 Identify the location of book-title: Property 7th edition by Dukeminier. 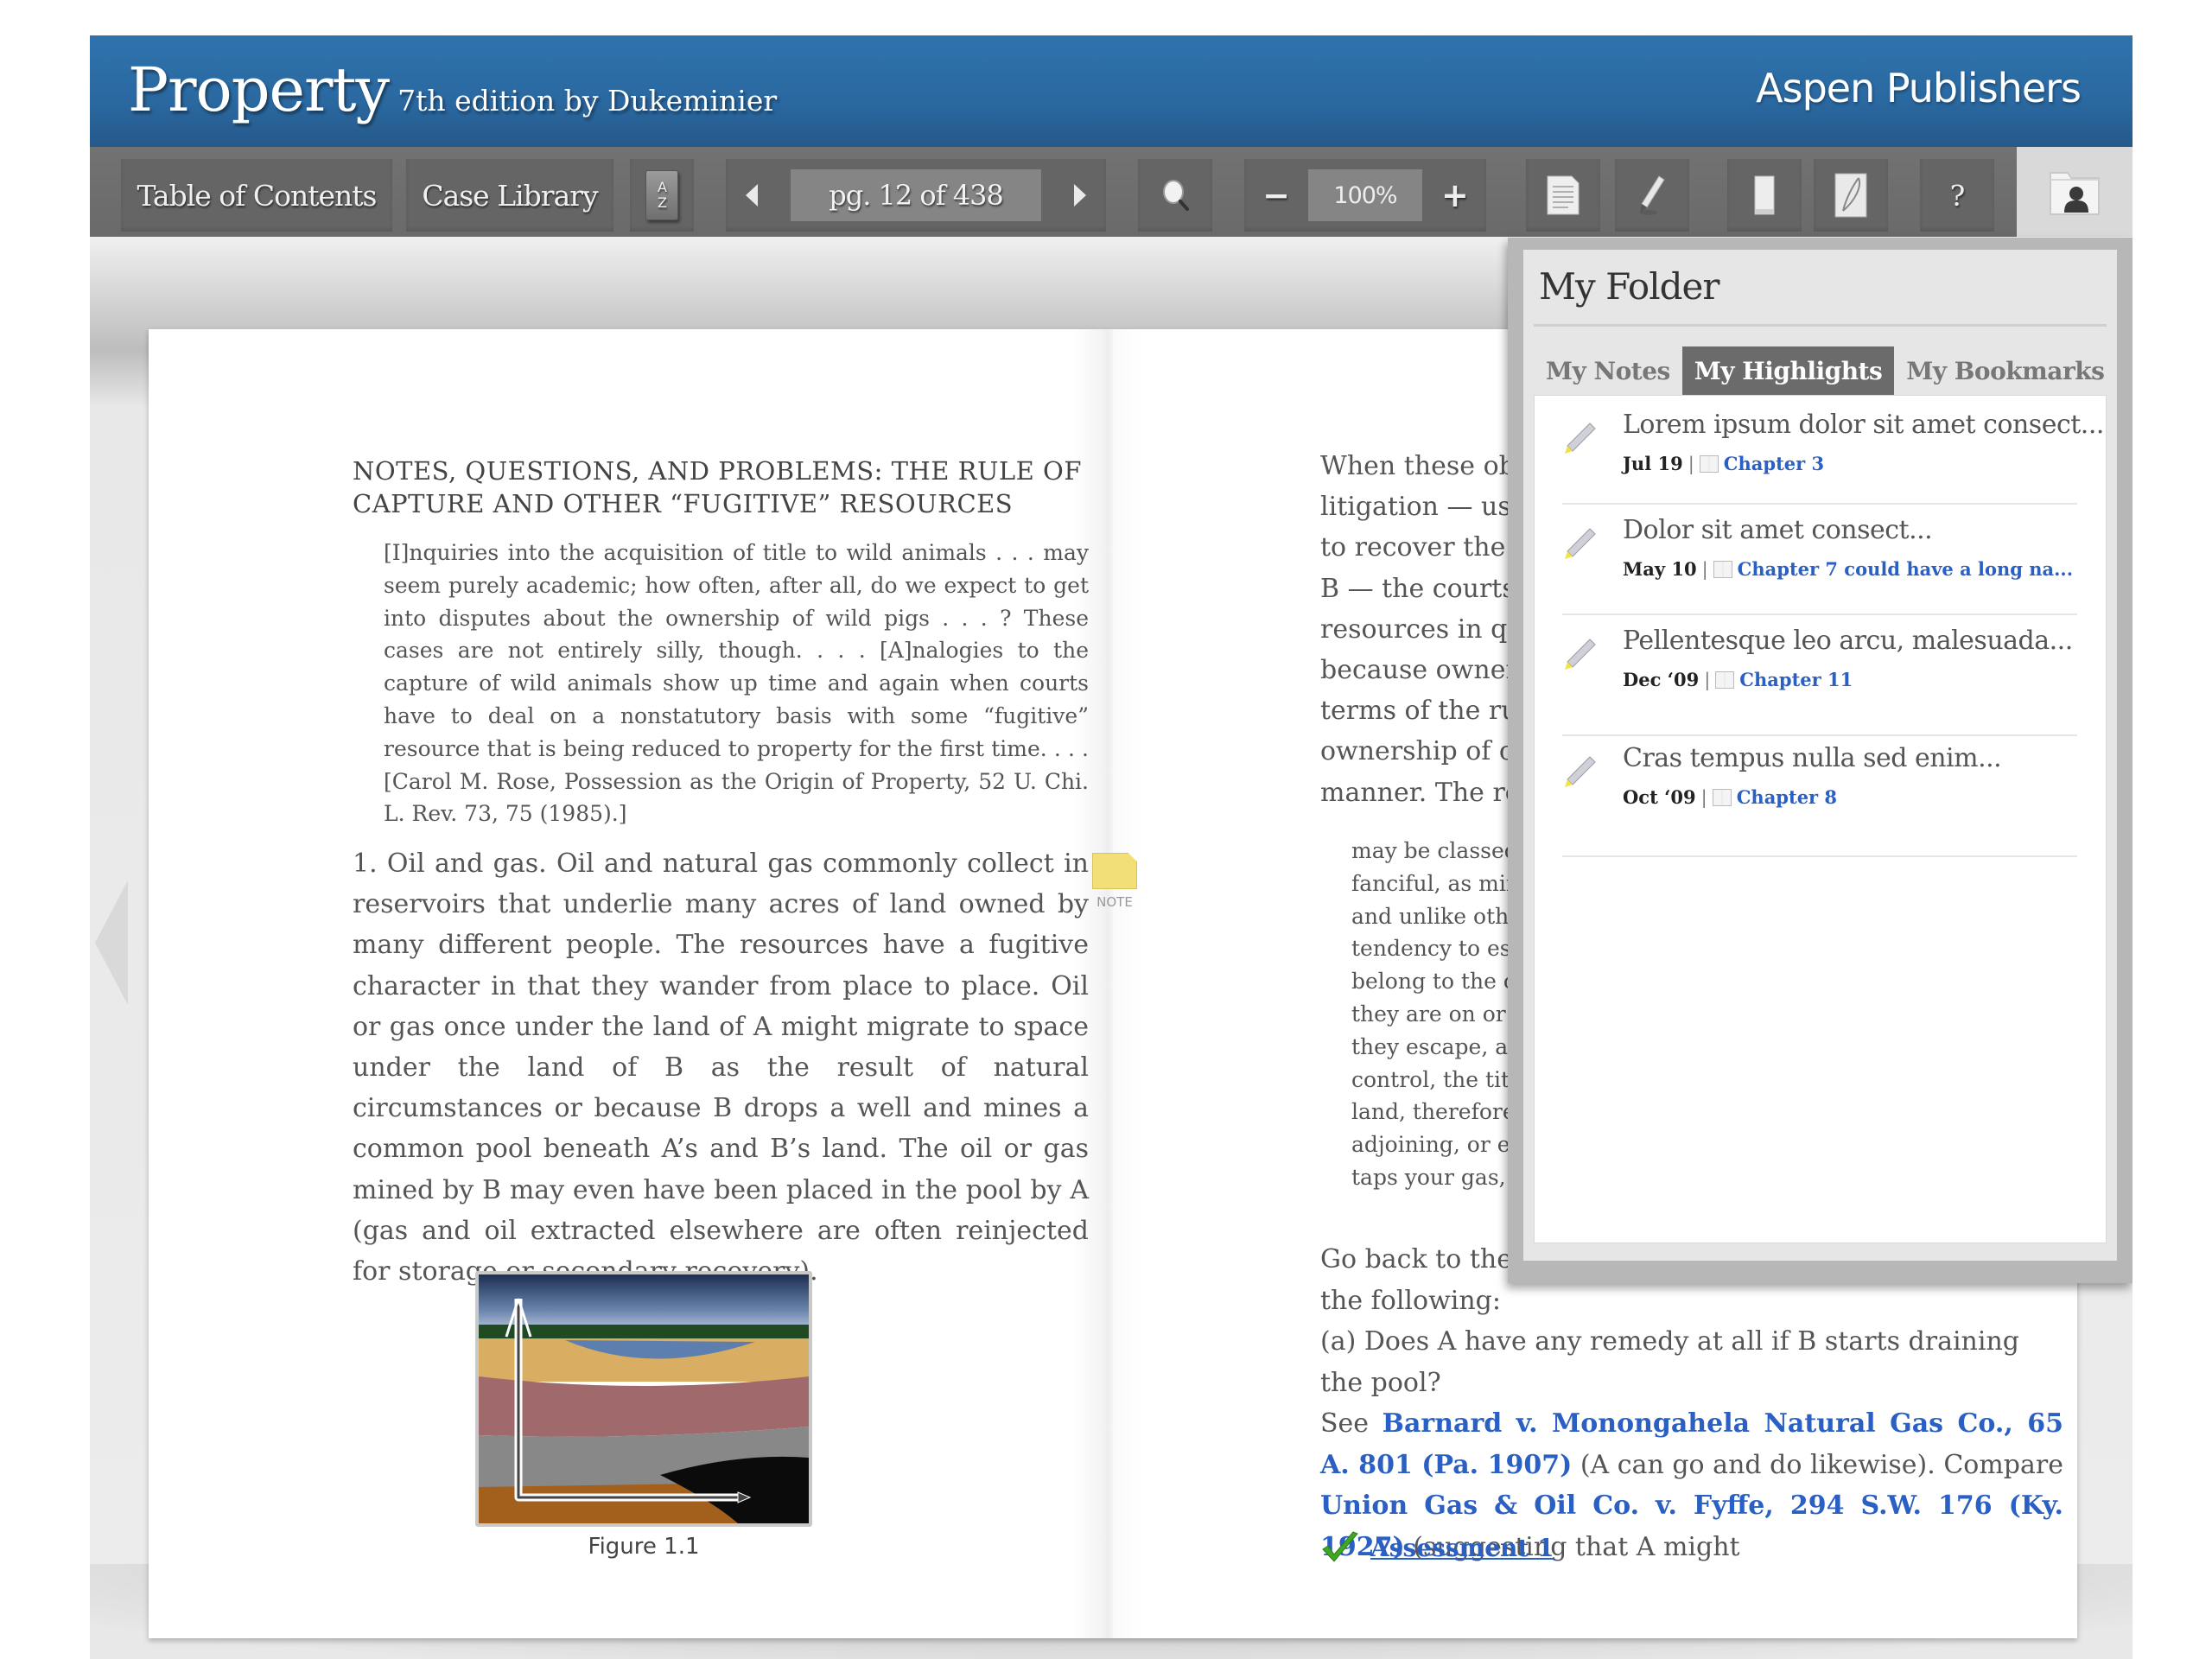
(452, 89).